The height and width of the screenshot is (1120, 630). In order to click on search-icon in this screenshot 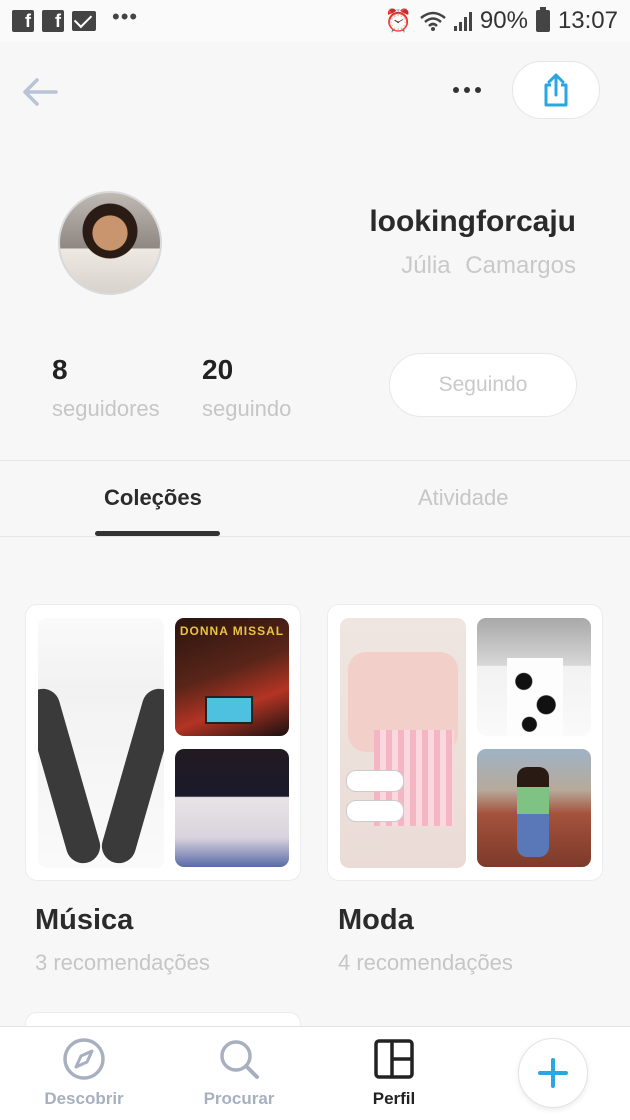, I will do `click(239, 1059)`.